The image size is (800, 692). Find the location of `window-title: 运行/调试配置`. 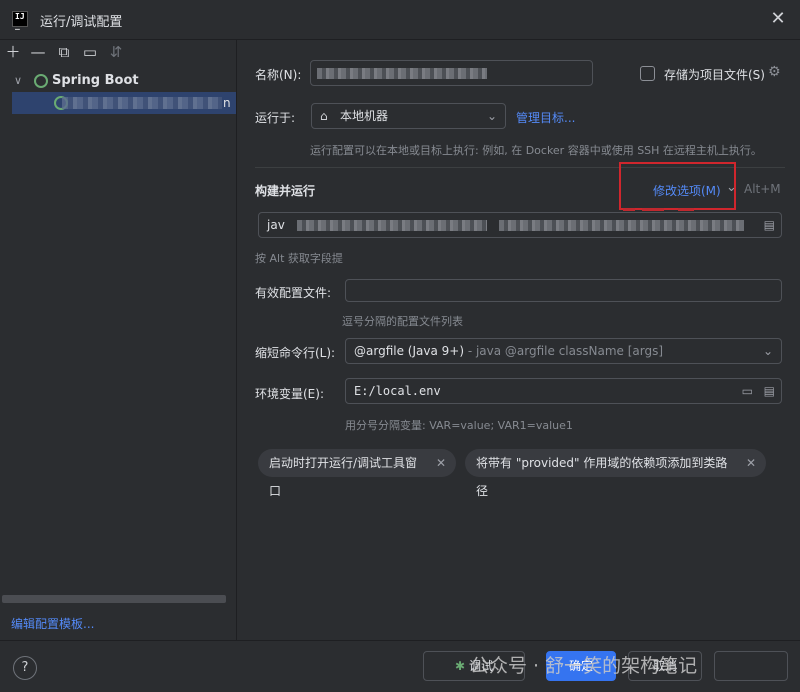

window-title: 运行/调试配置 is located at coordinates (81, 22).